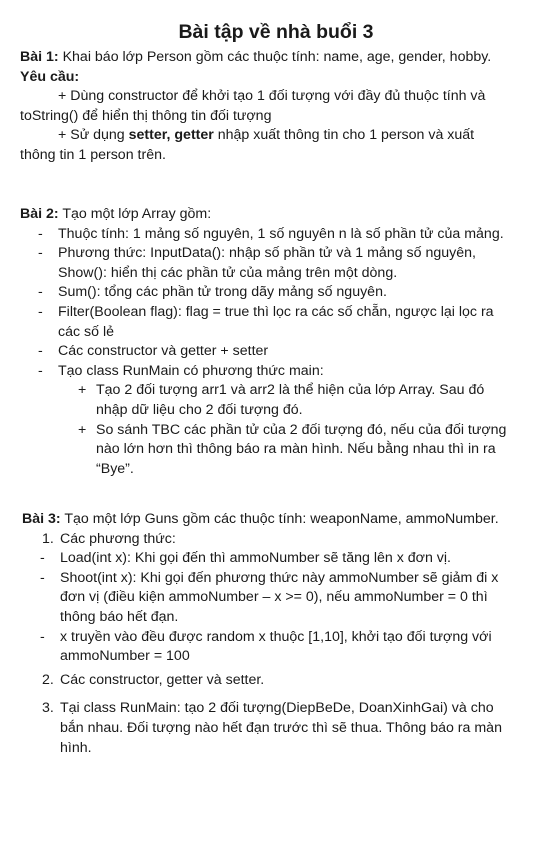 The width and height of the screenshot is (552, 842). Describe the element at coordinates (276, 32) in the screenshot. I see `page-title: Bài tập về nhà buổi 3` at that location.